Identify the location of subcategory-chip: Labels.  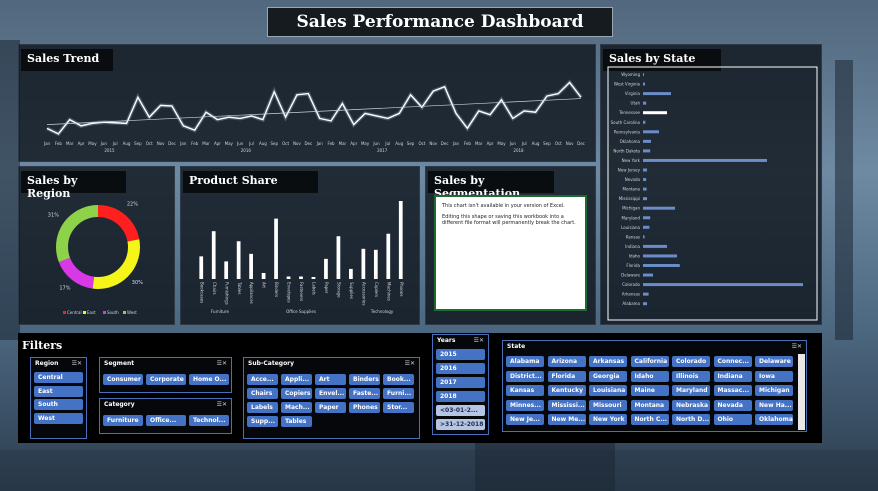
(262, 407).